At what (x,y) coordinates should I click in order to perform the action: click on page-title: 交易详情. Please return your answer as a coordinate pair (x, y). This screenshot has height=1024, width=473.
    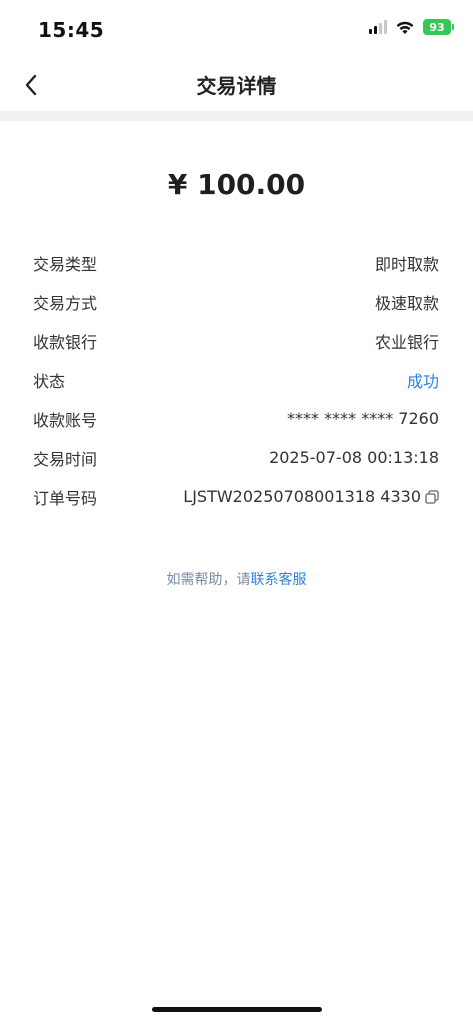
    Looking at the image, I should click on (236, 86).